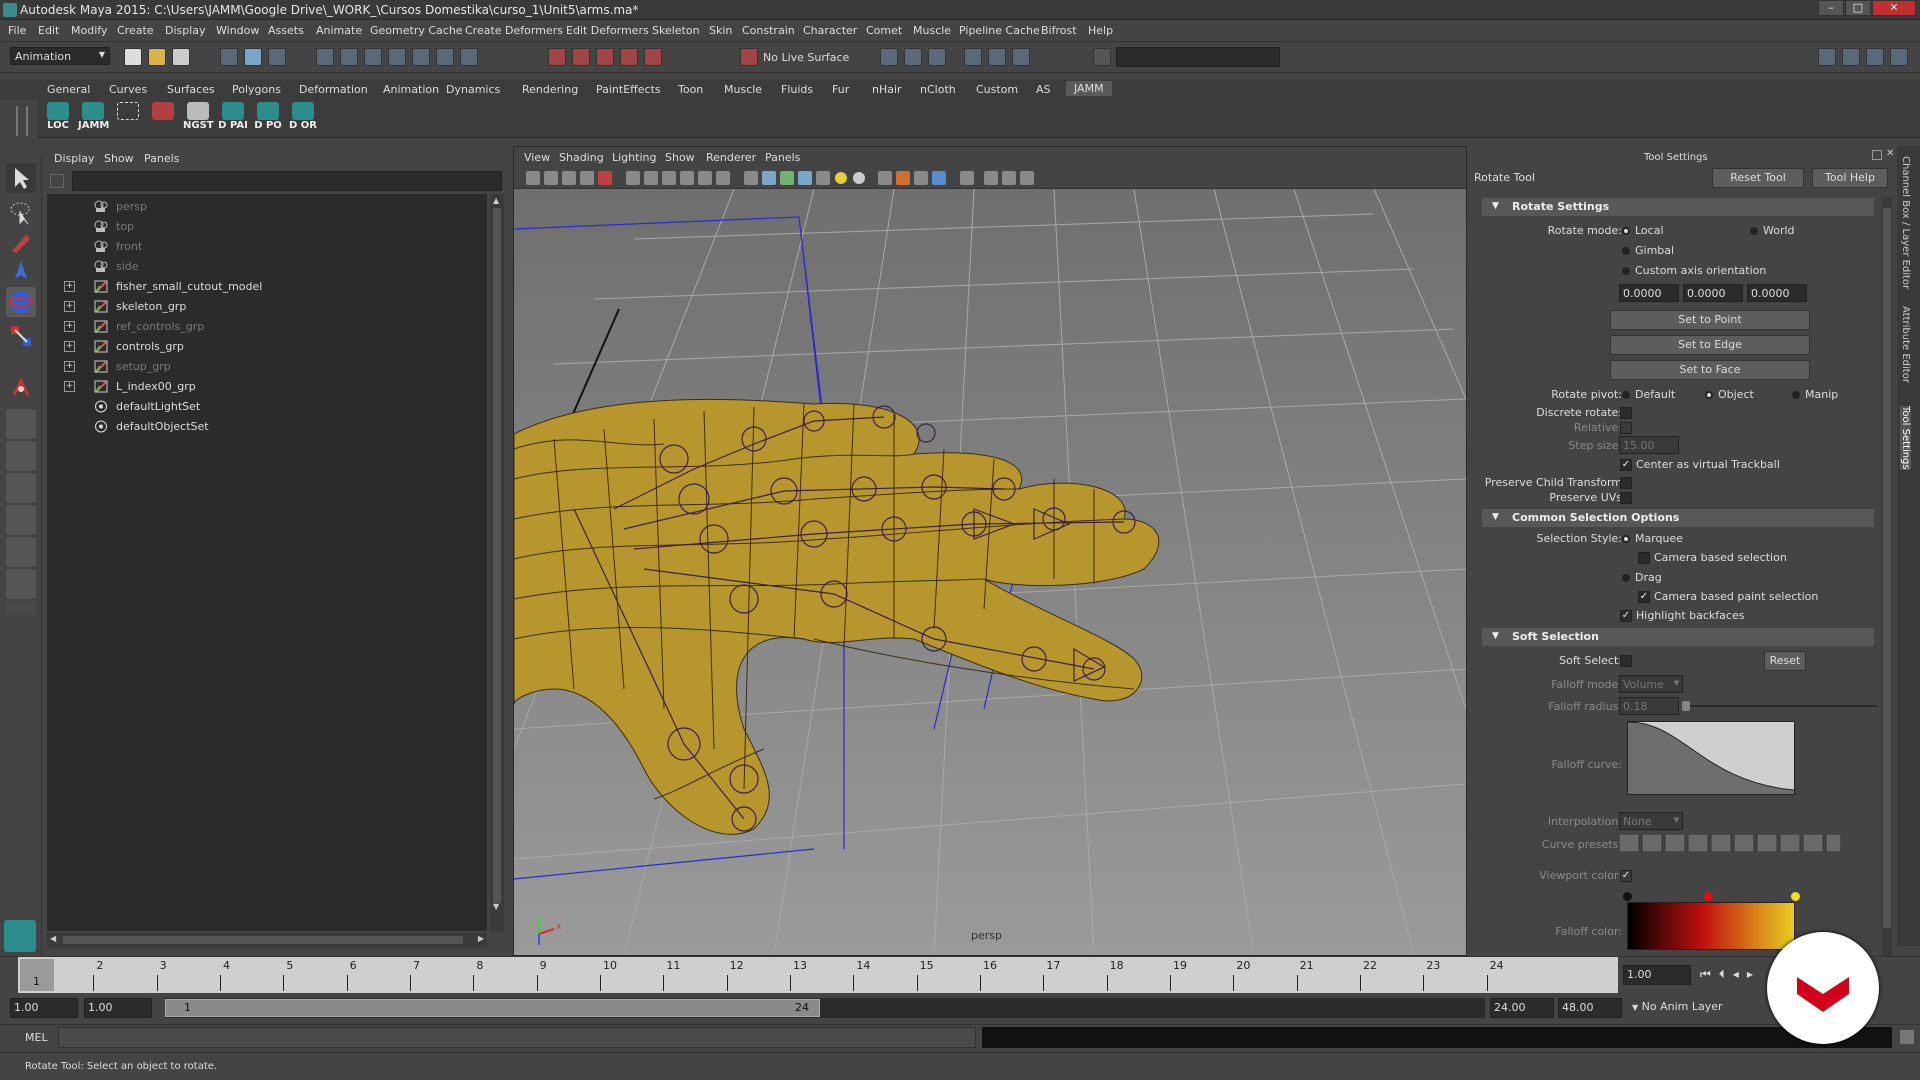  I want to click on outliner-item: top, so click(267, 227).